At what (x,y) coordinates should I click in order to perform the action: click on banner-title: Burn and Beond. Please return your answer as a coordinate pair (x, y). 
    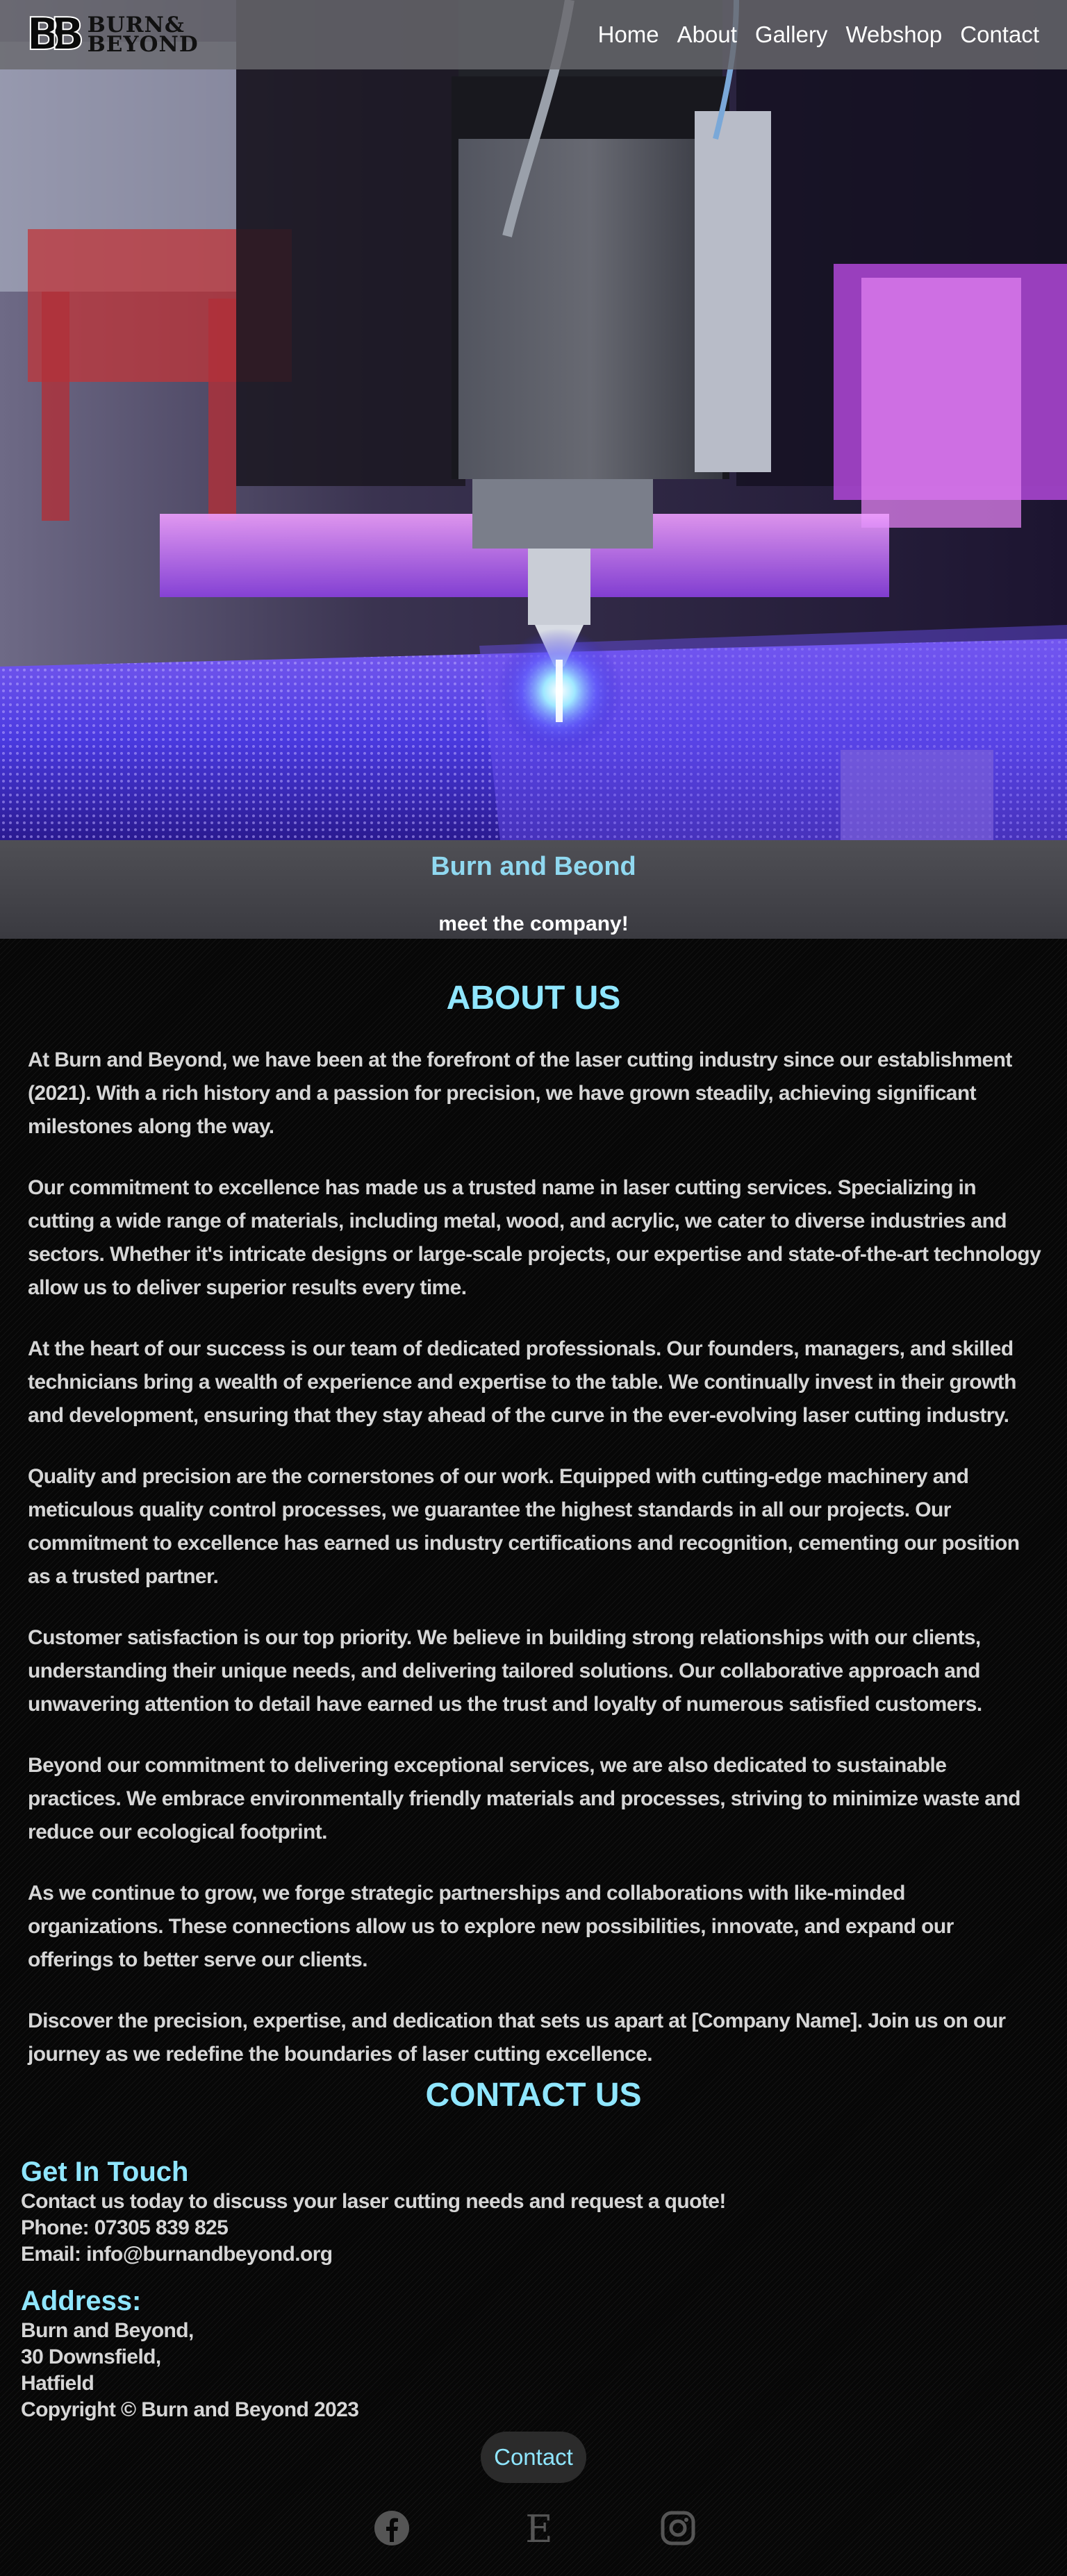
    Looking at the image, I should click on (533, 866).